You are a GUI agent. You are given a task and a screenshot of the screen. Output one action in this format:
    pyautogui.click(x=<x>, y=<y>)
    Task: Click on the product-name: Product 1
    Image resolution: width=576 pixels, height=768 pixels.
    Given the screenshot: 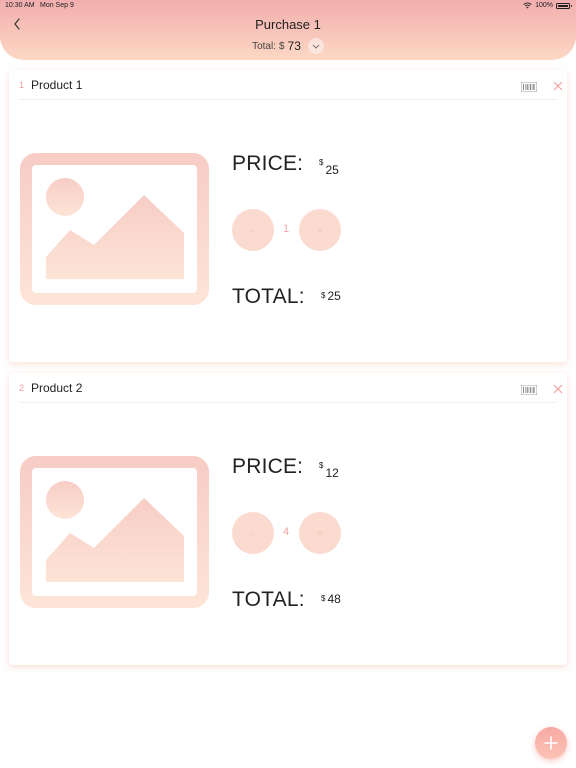 What is the action you would take?
    pyautogui.click(x=56, y=85)
    